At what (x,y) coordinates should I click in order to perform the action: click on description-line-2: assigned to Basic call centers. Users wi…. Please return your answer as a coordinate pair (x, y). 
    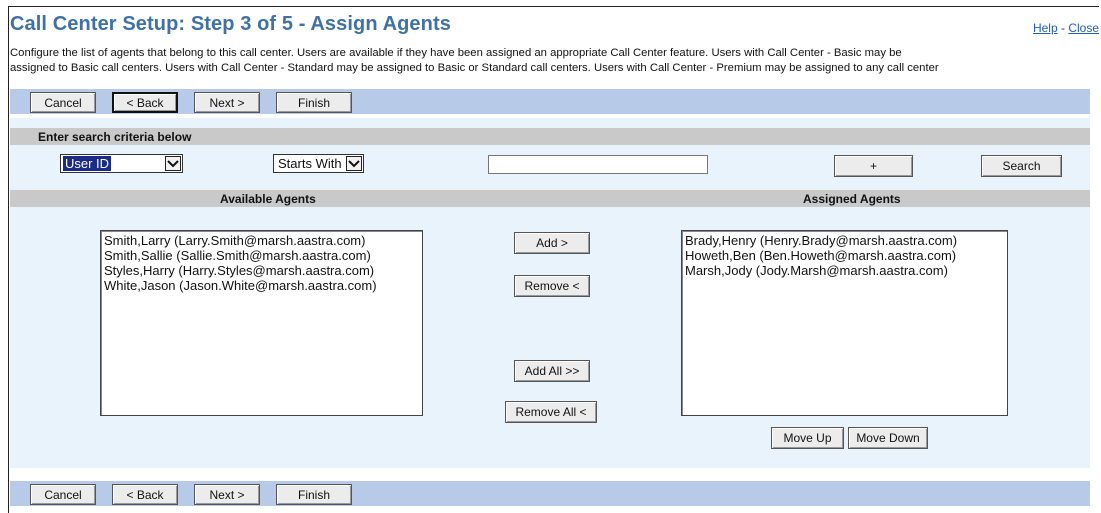
    Looking at the image, I should click on (474, 68).